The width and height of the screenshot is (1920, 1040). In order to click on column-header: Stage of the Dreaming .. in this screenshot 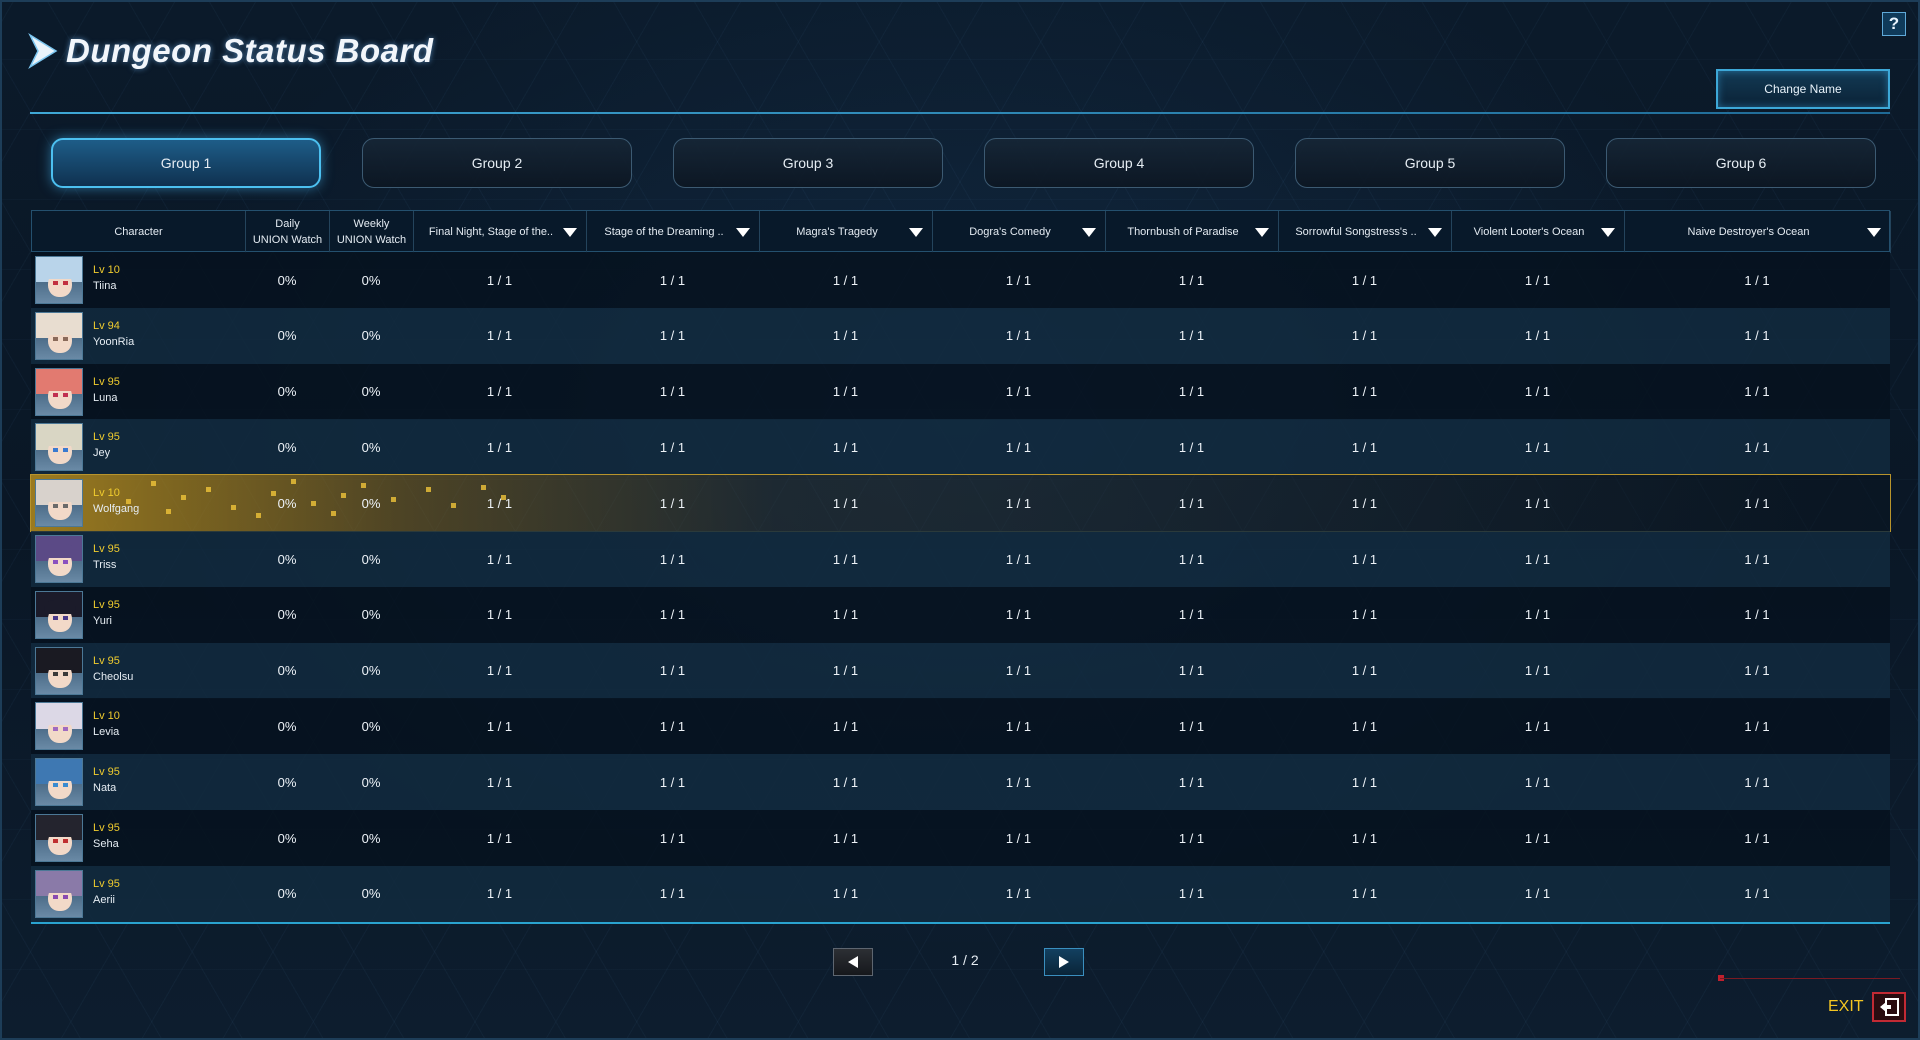, I will do `click(673, 232)`.